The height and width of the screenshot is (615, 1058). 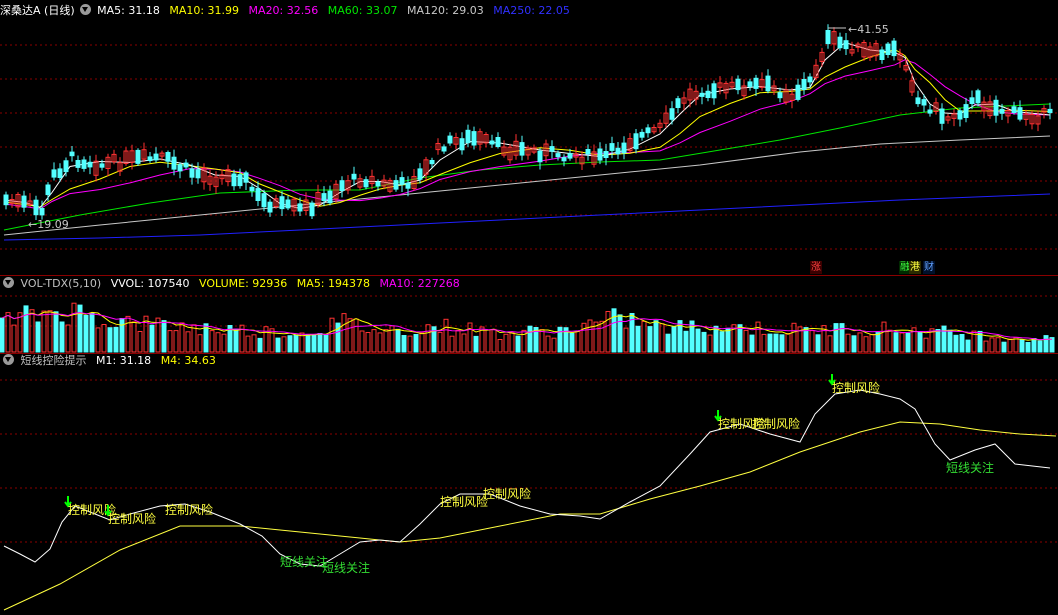 What do you see at coordinates (346, 567) in the screenshot?
I see `watch-signal-label: 短线关注` at bounding box center [346, 567].